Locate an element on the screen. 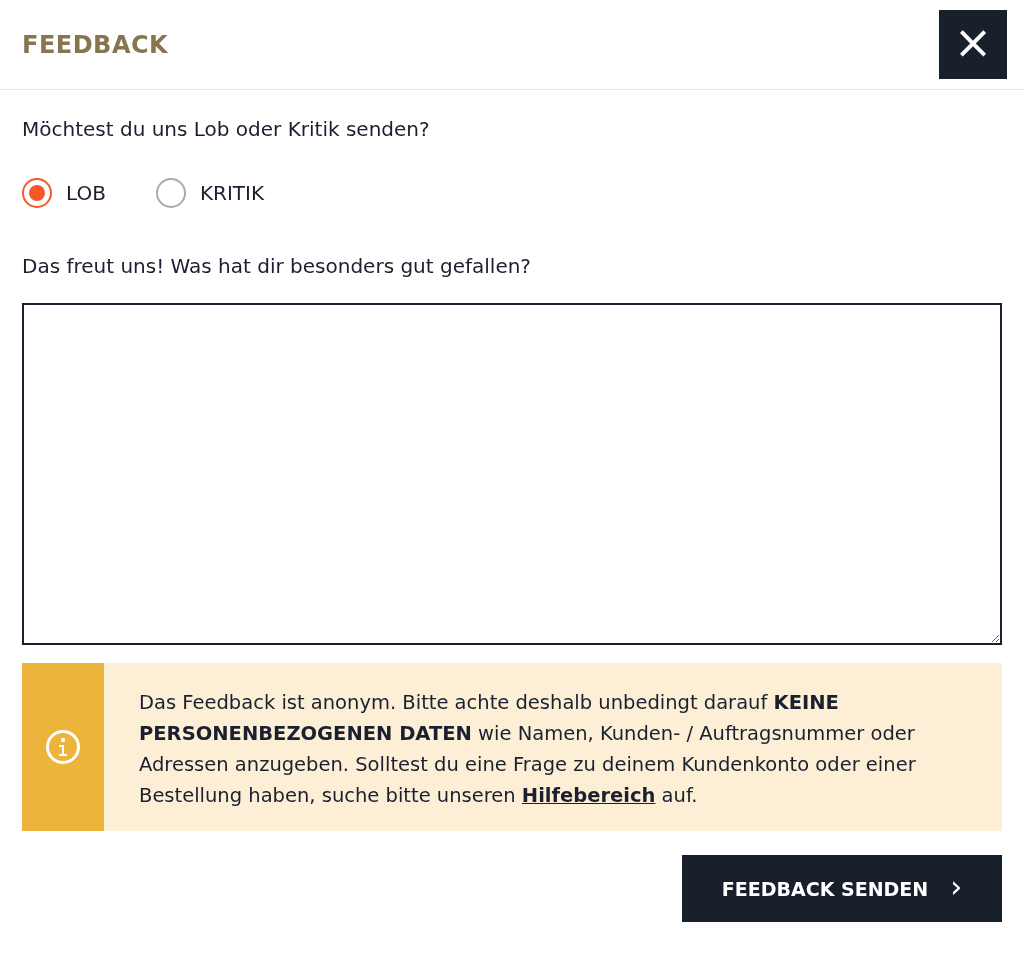 The image size is (1024, 972). question-text: Möchtest du uns Lob oder Kritik senden? is located at coordinates (226, 129).